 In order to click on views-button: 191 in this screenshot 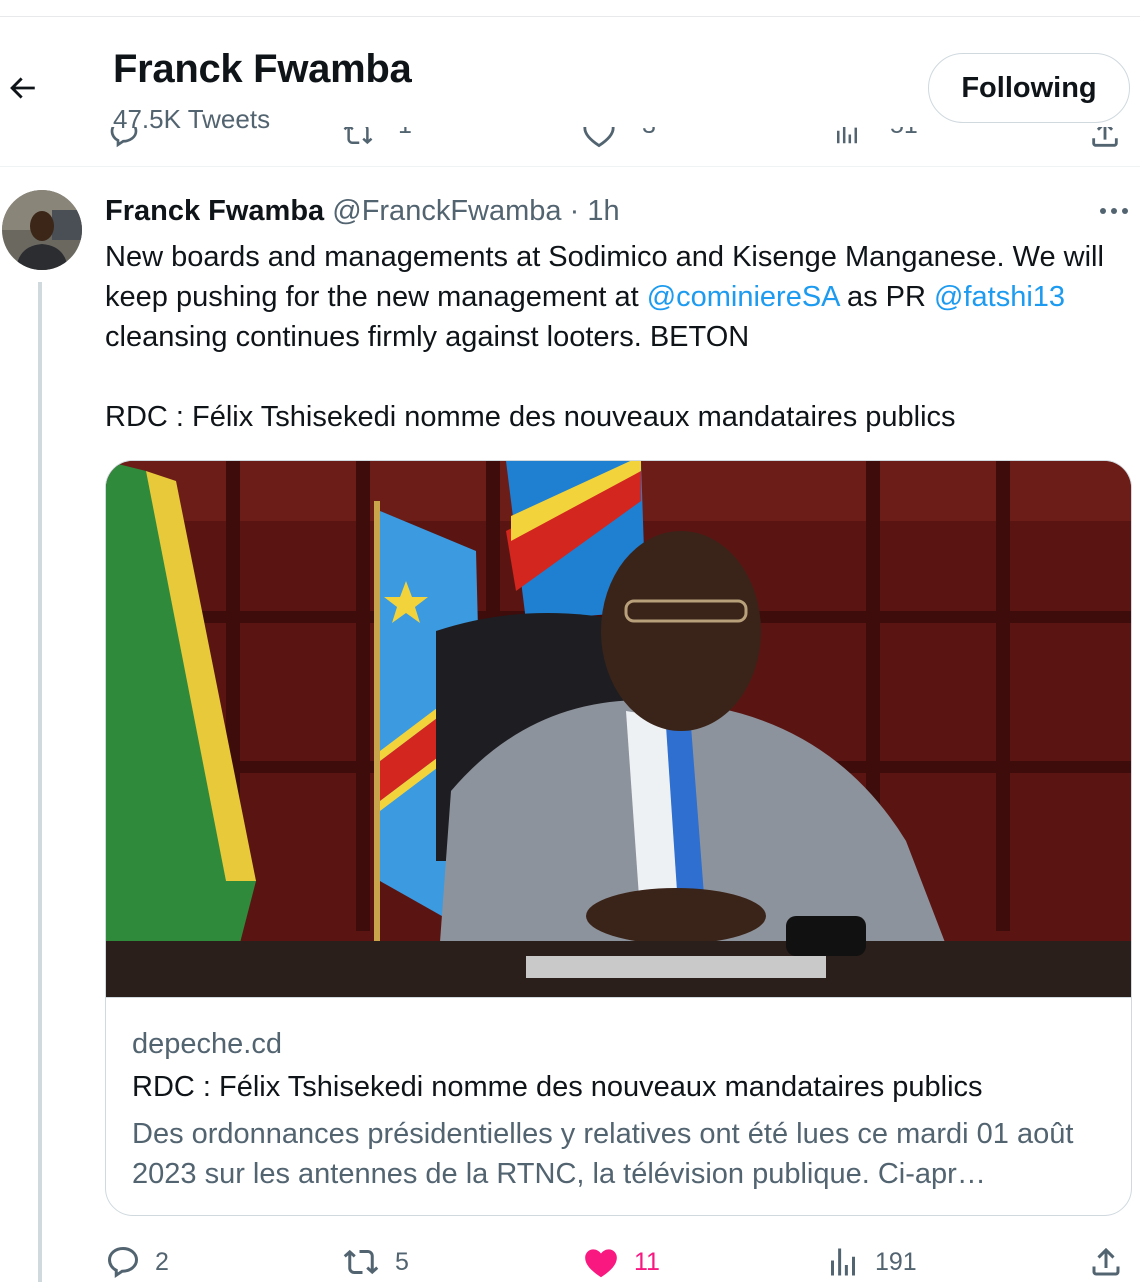, I will do `click(871, 1262)`.